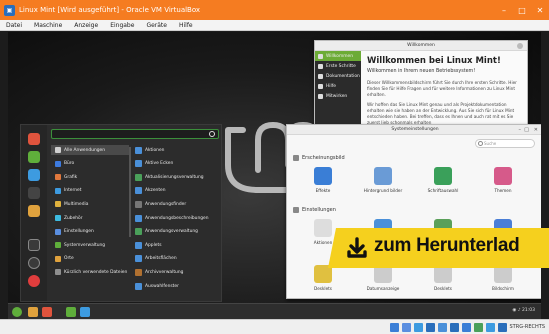 Image resolution: width=549 pixels, height=334 pixels. Describe the element at coordinates (176, 204) in the screenshot. I see `menu-app-item: Anwendungsfinder` at that location.